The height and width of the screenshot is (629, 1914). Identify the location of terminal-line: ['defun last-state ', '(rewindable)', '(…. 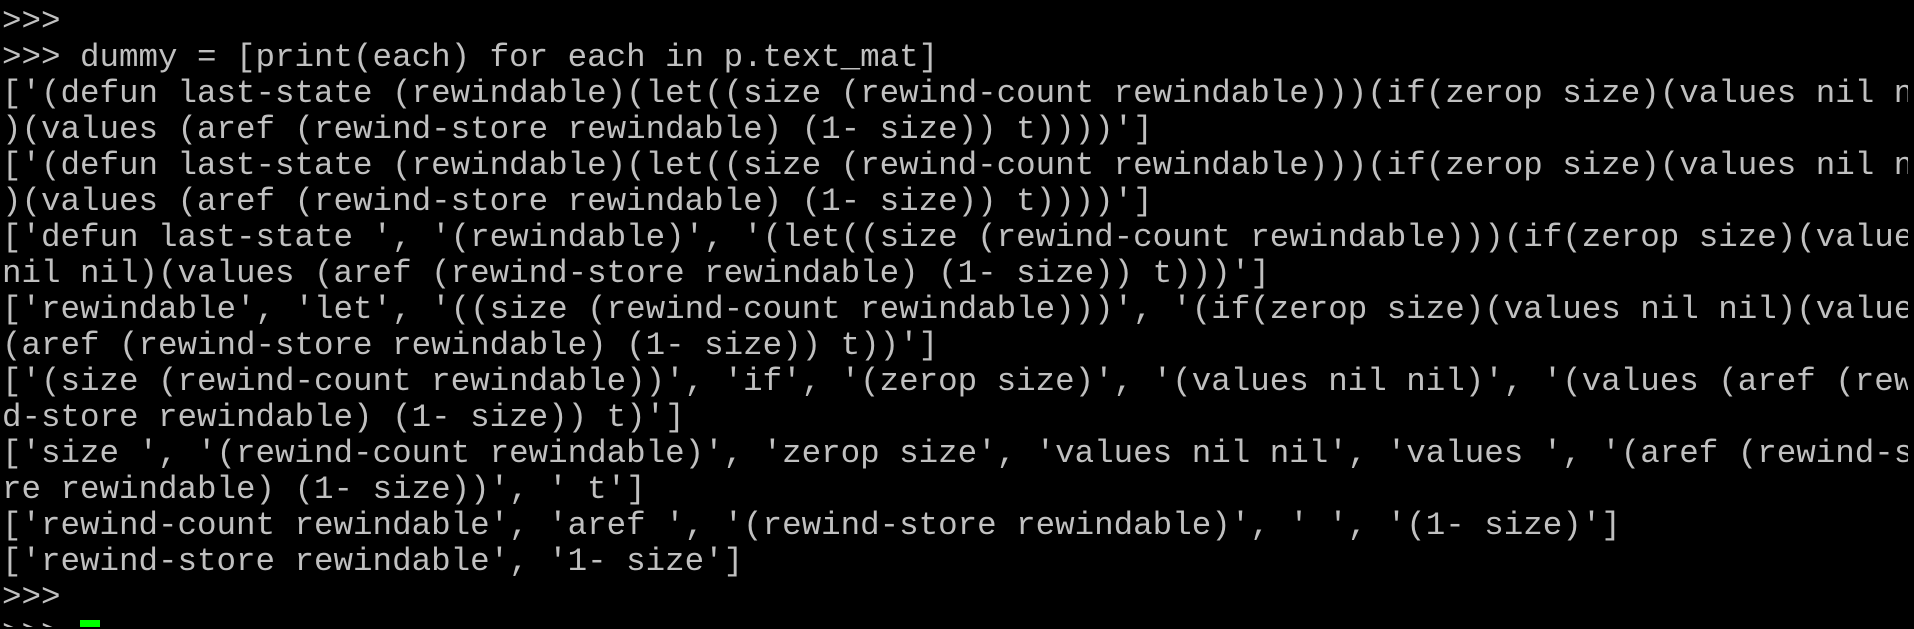
(955, 237).